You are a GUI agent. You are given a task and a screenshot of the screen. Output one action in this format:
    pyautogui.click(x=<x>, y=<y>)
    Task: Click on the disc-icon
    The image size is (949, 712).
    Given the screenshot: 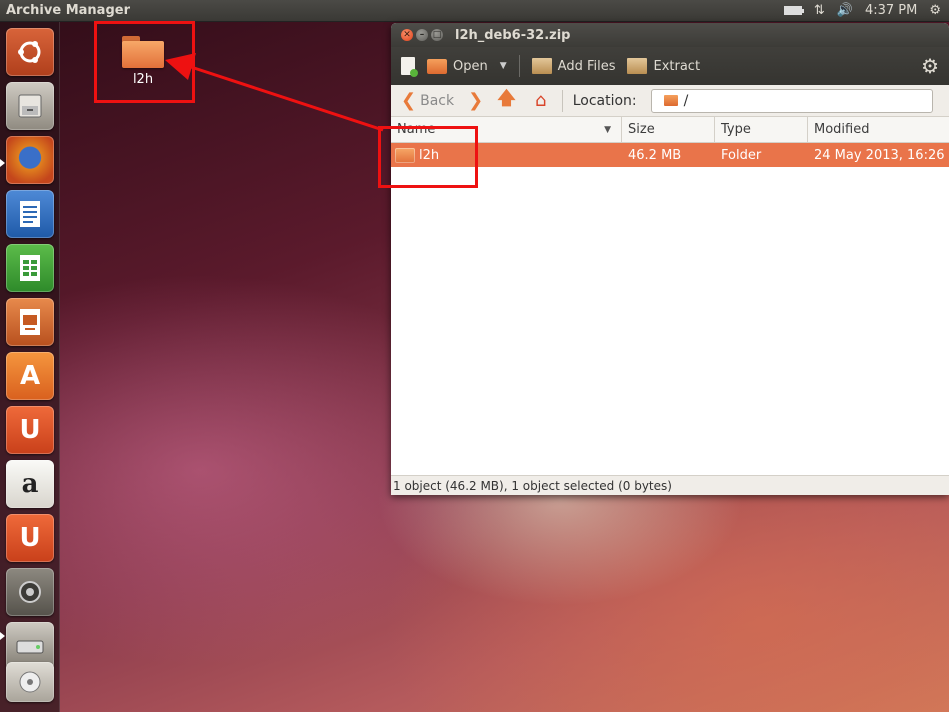 What is the action you would take?
    pyautogui.click(x=30, y=682)
    